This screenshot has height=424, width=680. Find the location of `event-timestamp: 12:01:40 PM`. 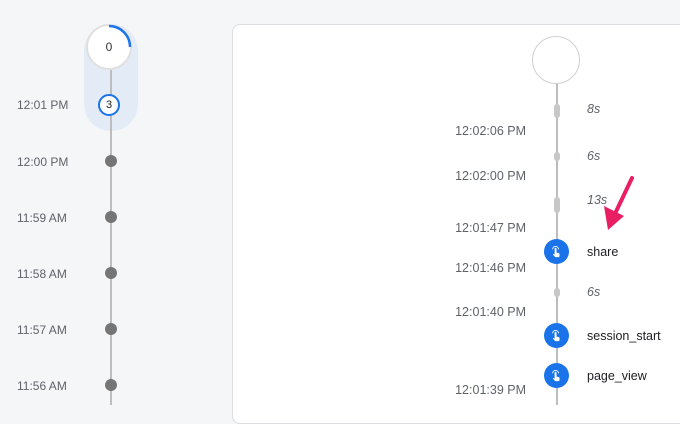

event-timestamp: 12:01:40 PM is located at coordinates (490, 312).